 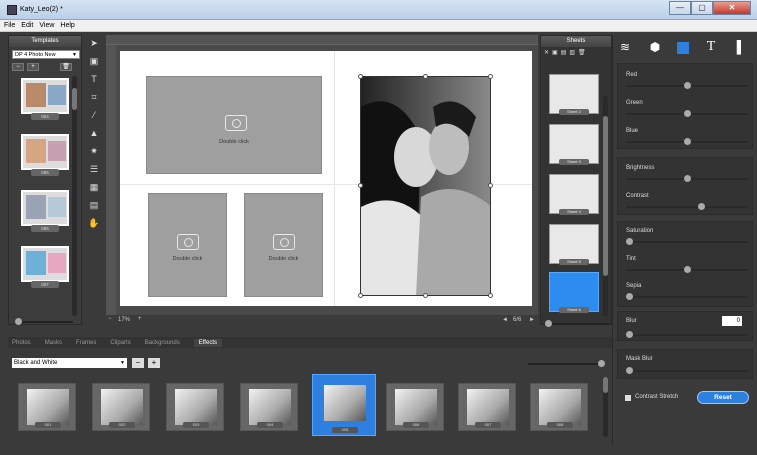 What do you see at coordinates (162, 343) in the screenshot?
I see `tab-backgrounds: Backgrounds` at bounding box center [162, 343].